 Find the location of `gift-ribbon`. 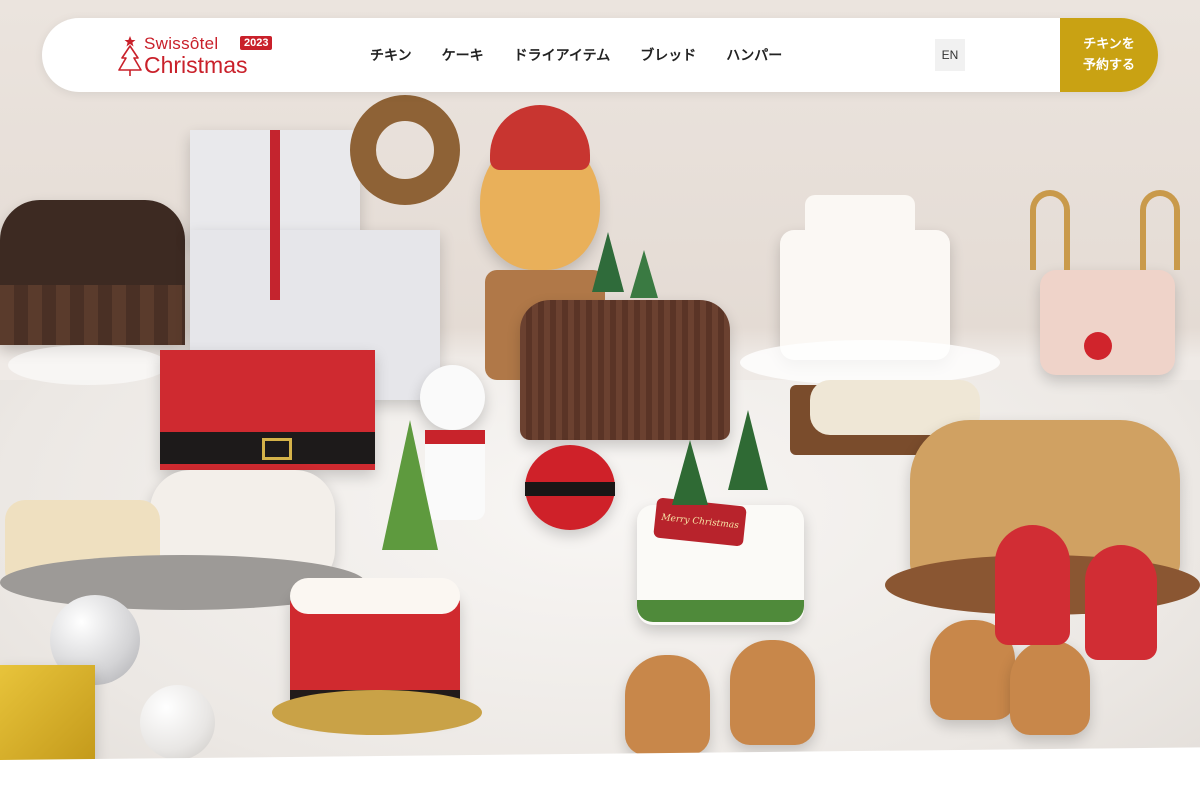

gift-ribbon is located at coordinates (275, 215).